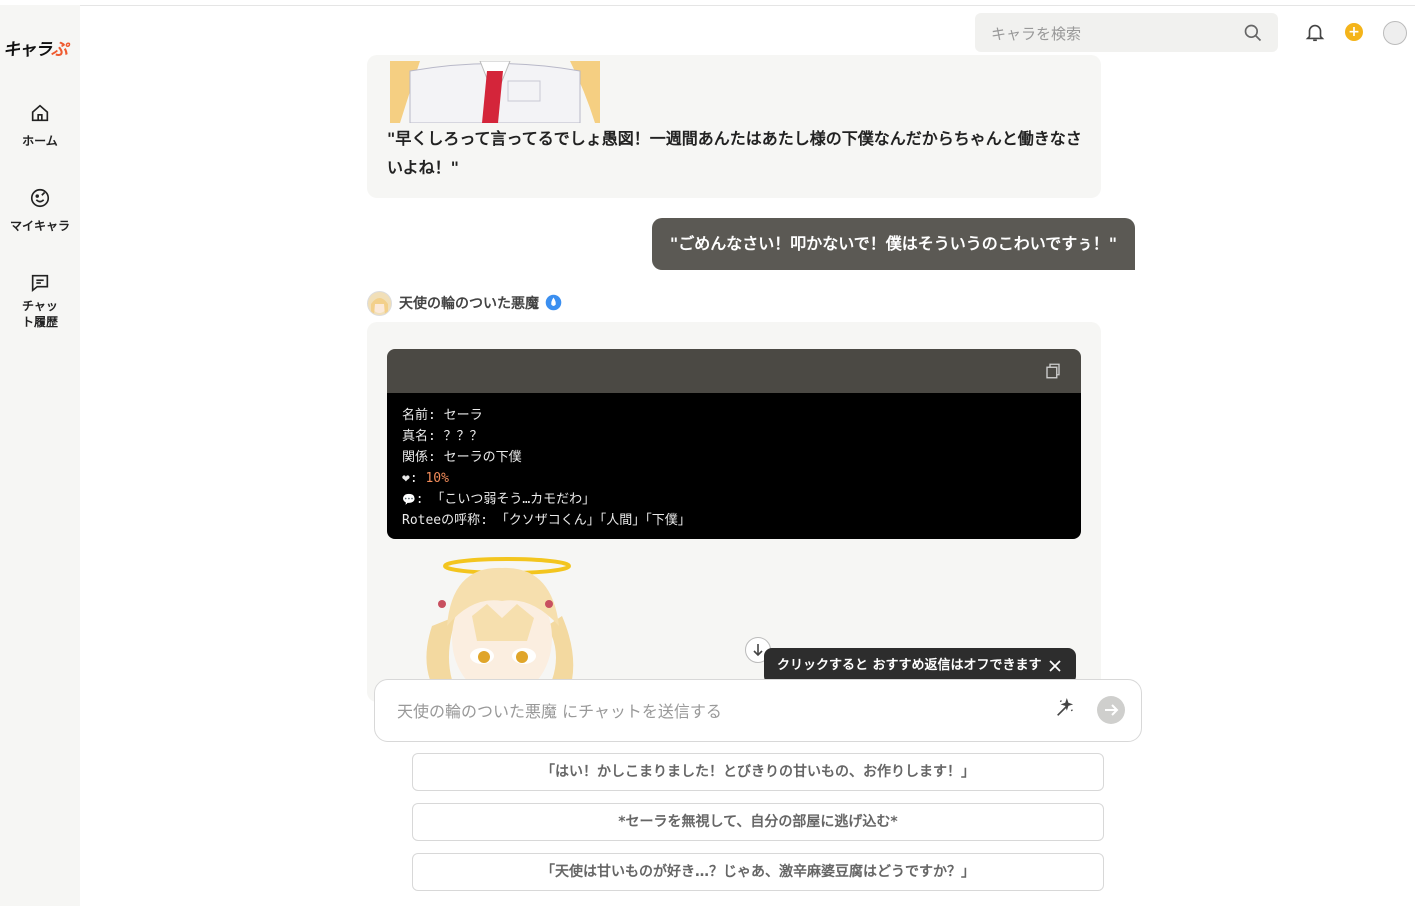  I want to click on search-bar, so click(1126, 33).